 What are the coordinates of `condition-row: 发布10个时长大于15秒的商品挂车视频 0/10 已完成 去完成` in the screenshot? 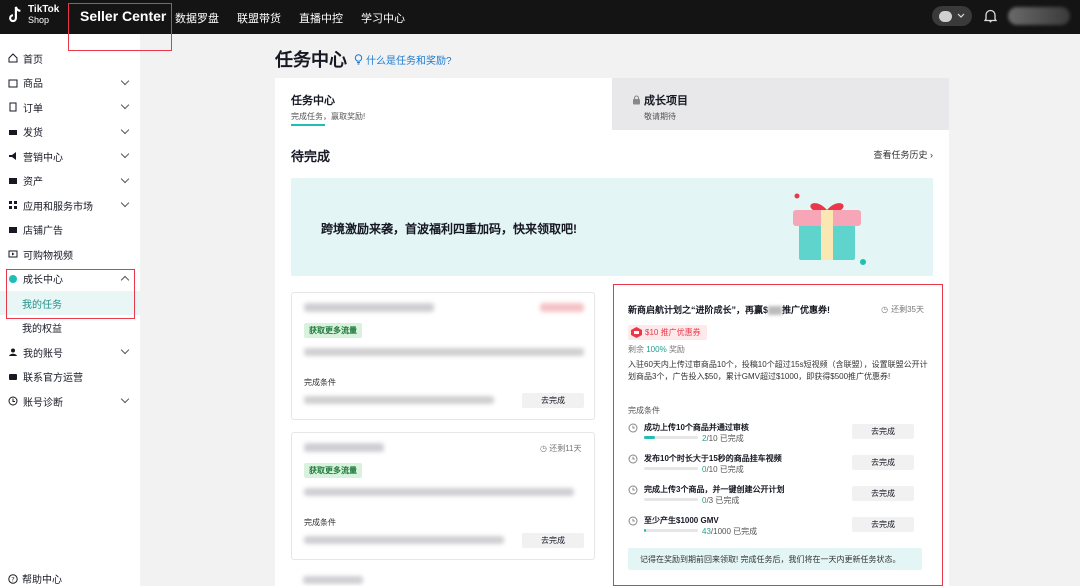 It's located at (778, 467).